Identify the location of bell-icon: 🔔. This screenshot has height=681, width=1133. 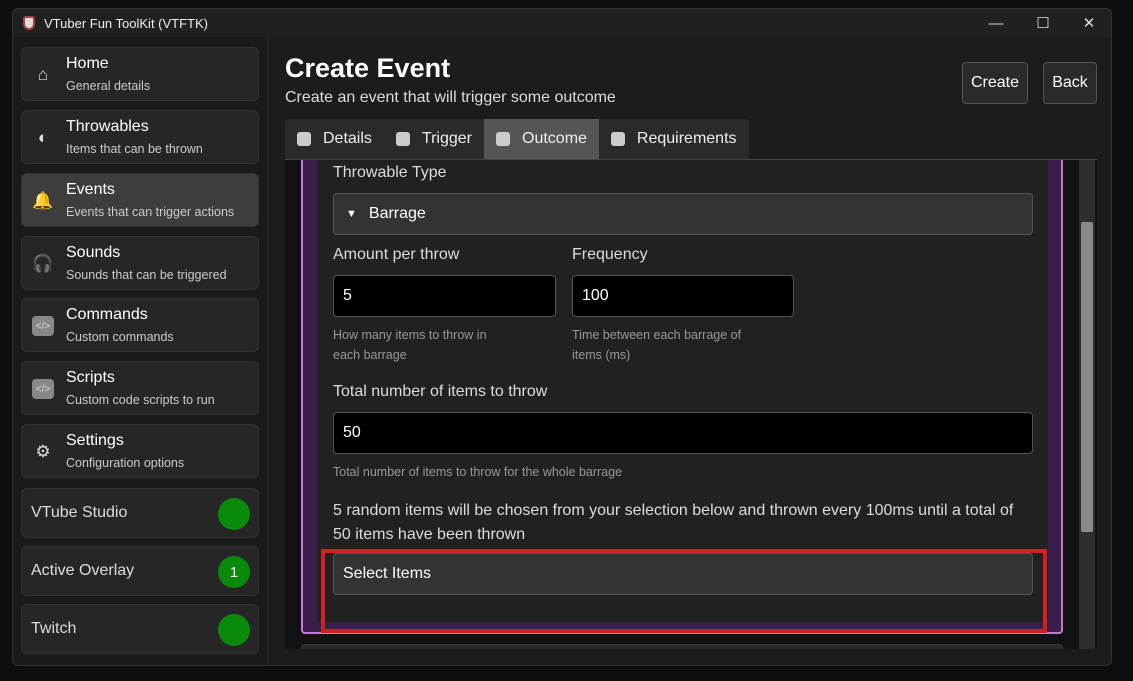
(43, 200).